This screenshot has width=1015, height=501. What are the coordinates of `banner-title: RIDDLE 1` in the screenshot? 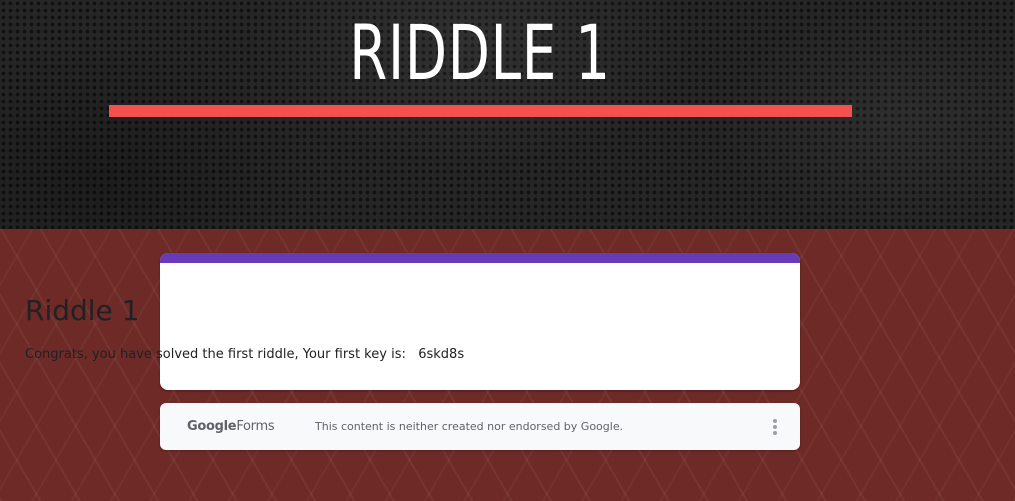 It's located at (480, 52).